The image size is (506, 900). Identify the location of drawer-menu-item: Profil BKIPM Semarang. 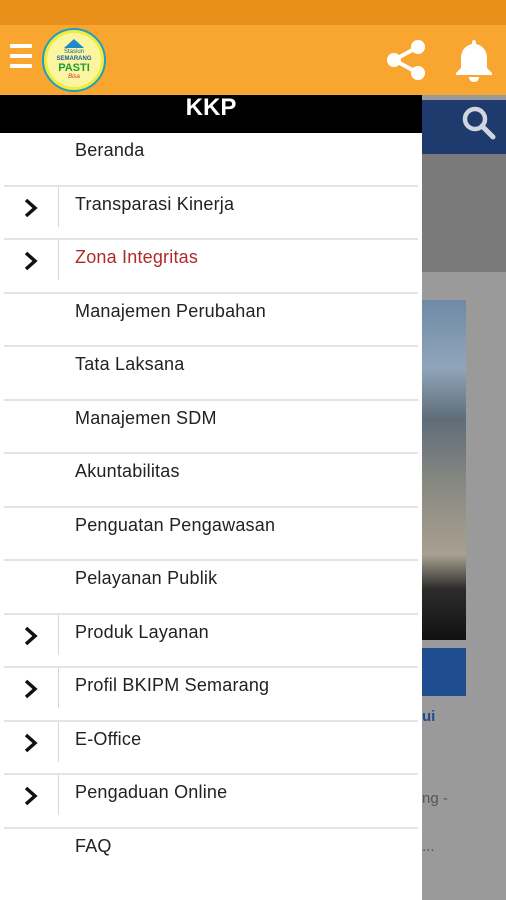
(211, 695).